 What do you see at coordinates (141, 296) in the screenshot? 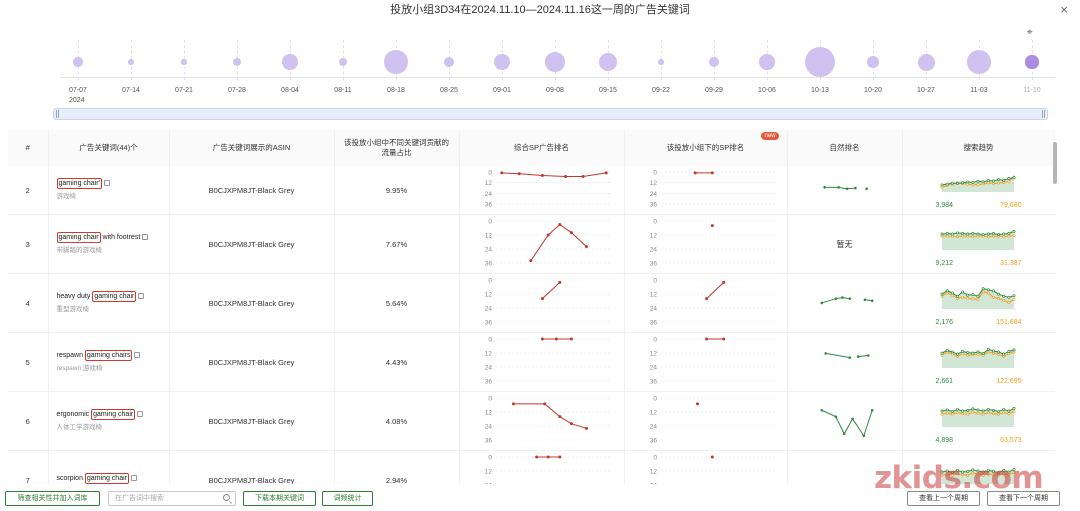
I see `copy-icon` at bounding box center [141, 296].